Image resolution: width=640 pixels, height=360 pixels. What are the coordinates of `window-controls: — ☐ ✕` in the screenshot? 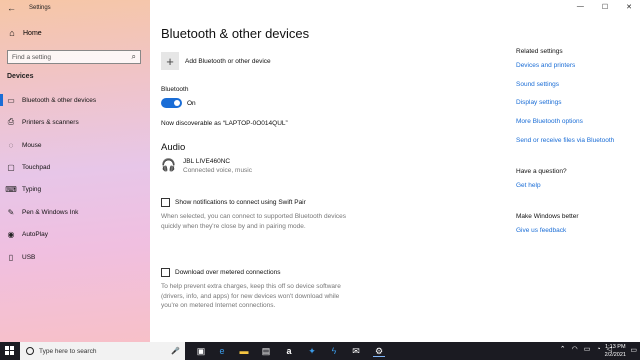 It's located at (604, 7).